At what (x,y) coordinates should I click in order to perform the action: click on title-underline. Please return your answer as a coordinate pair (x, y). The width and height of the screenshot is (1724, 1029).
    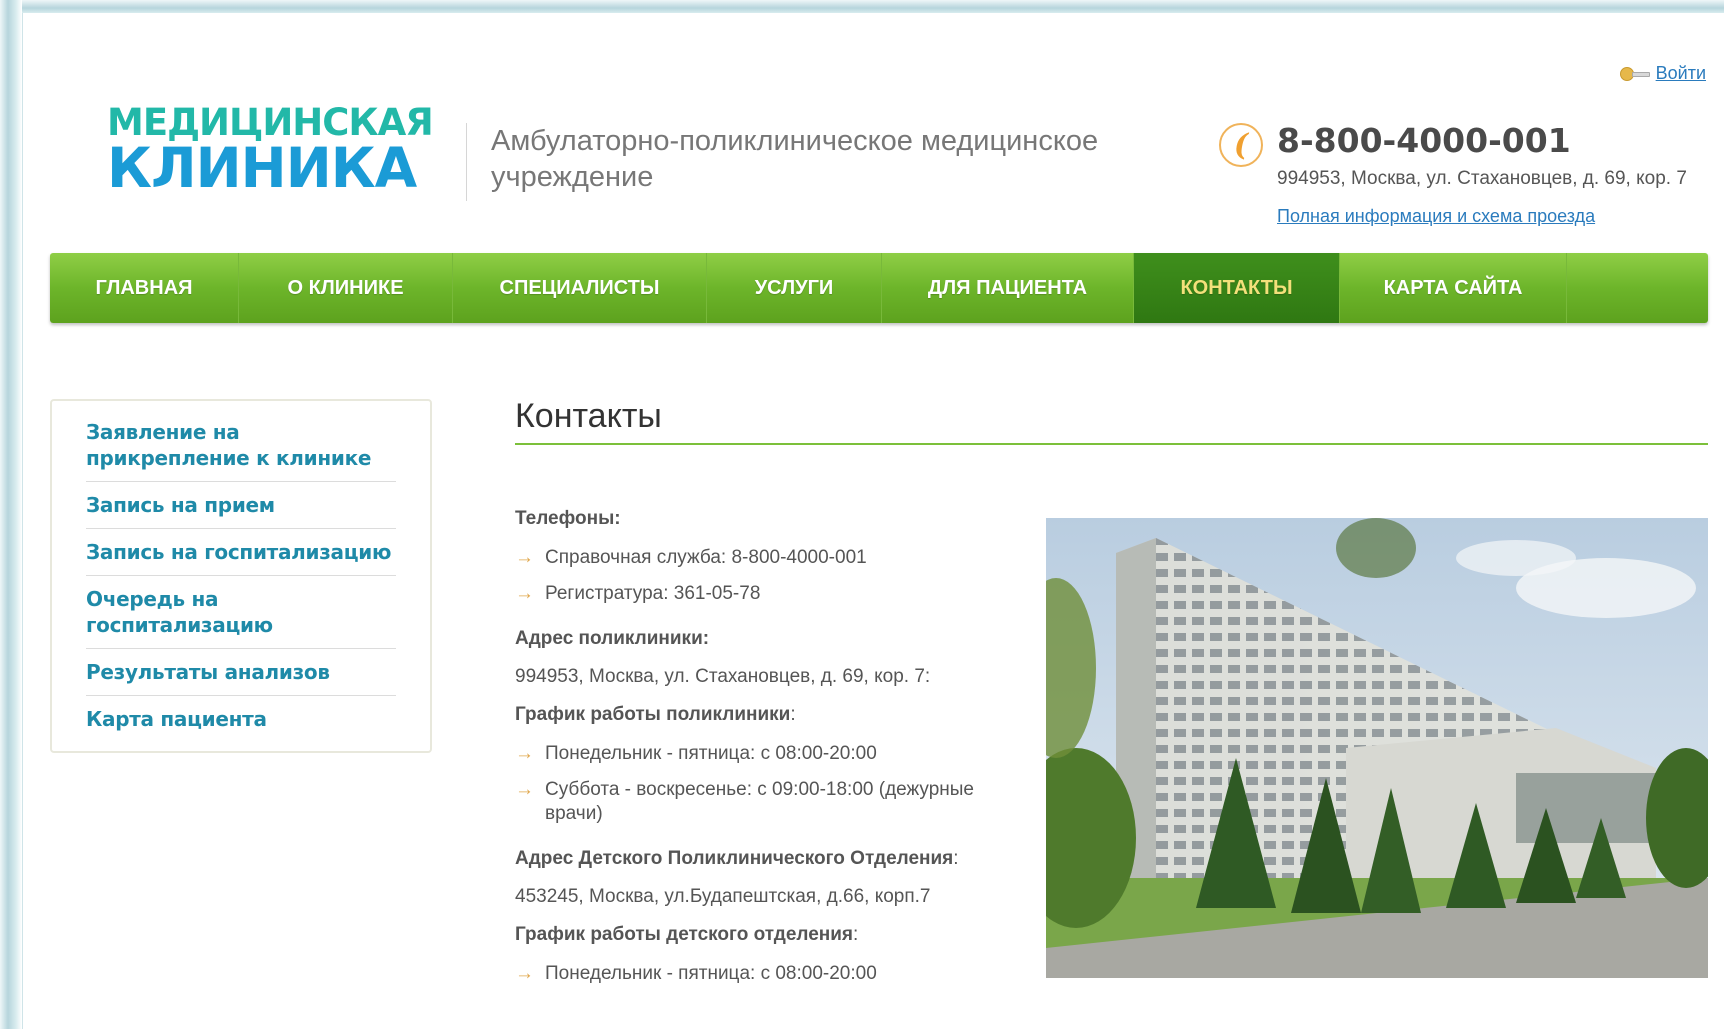
    Looking at the image, I should click on (1111, 444).